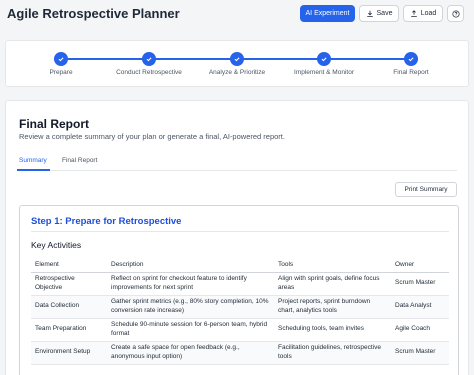 This screenshot has height=375, width=474. Describe the element at coordinates (324, 59) in the screenshot. I see `step-4-check-icon` at that location.